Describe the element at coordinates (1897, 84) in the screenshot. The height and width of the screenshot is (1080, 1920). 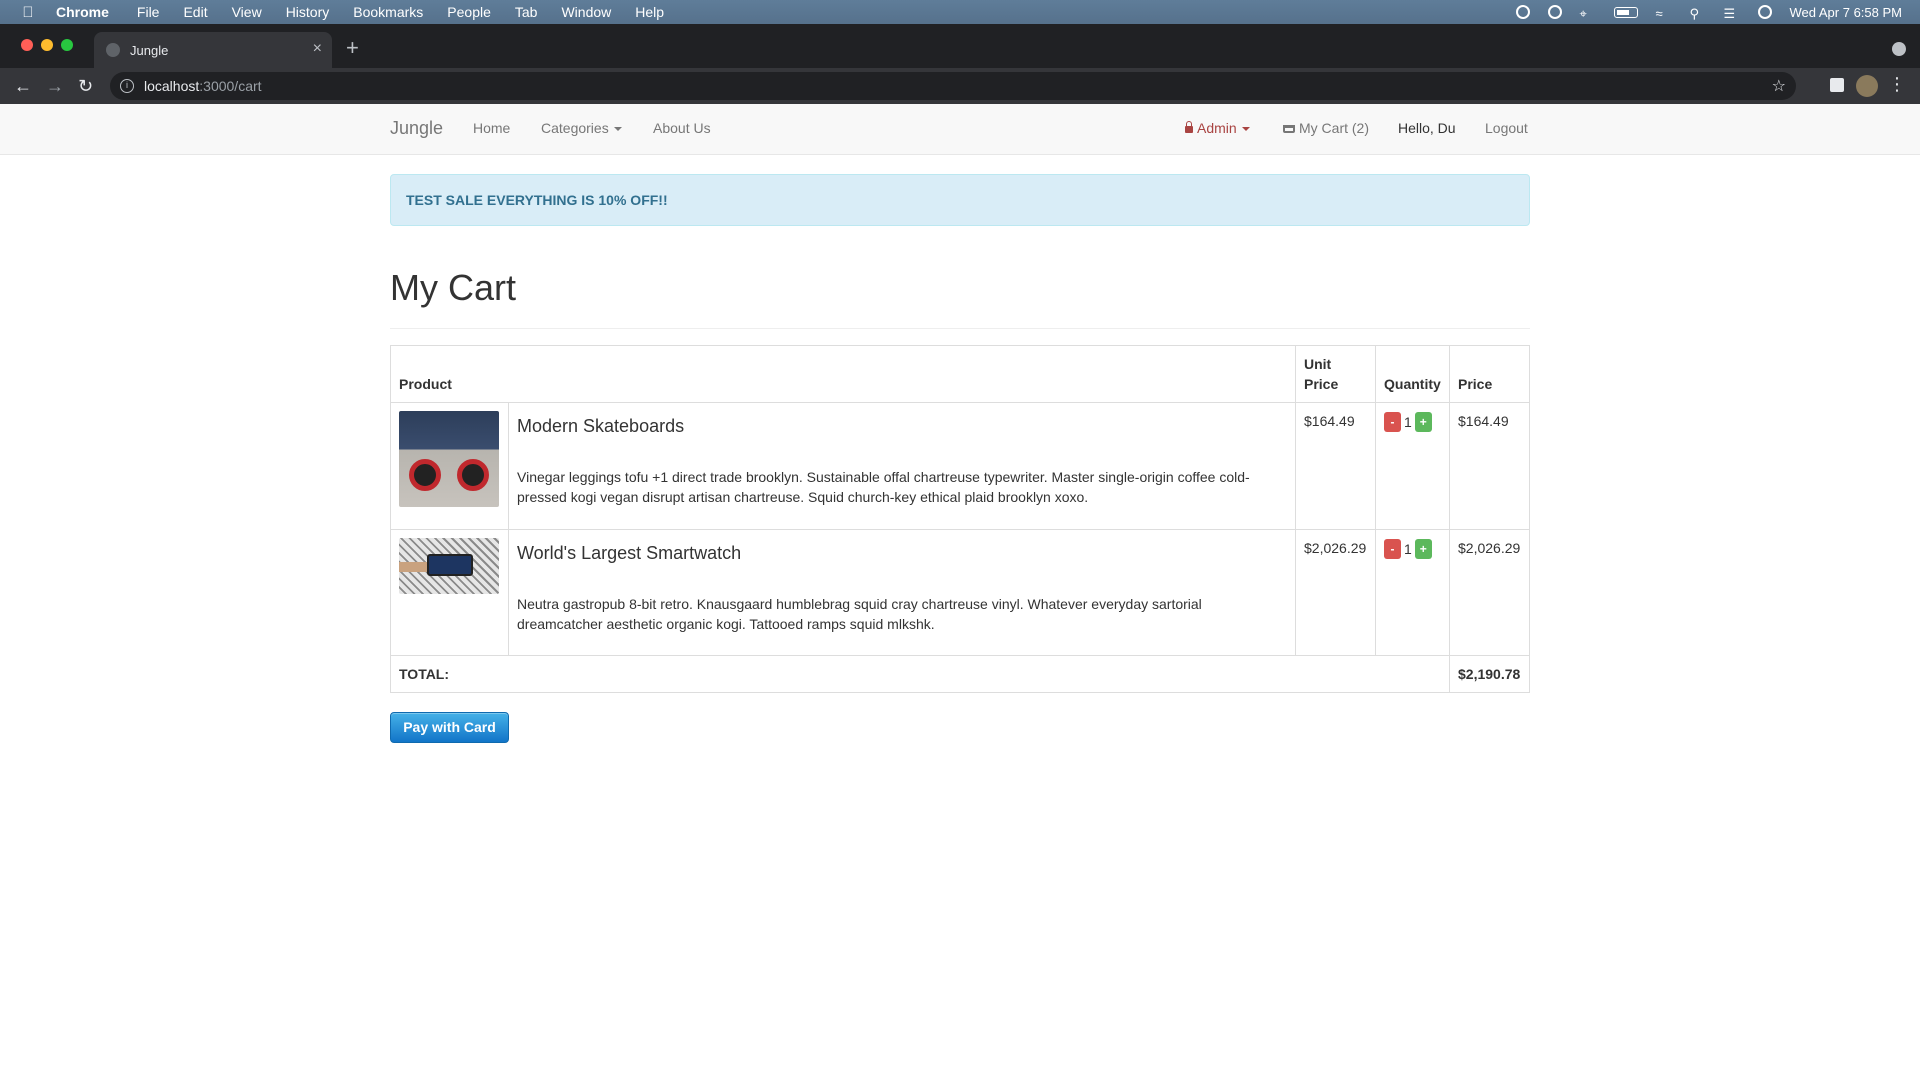
I see `chrome-menu-icon: ⋮` at that location.